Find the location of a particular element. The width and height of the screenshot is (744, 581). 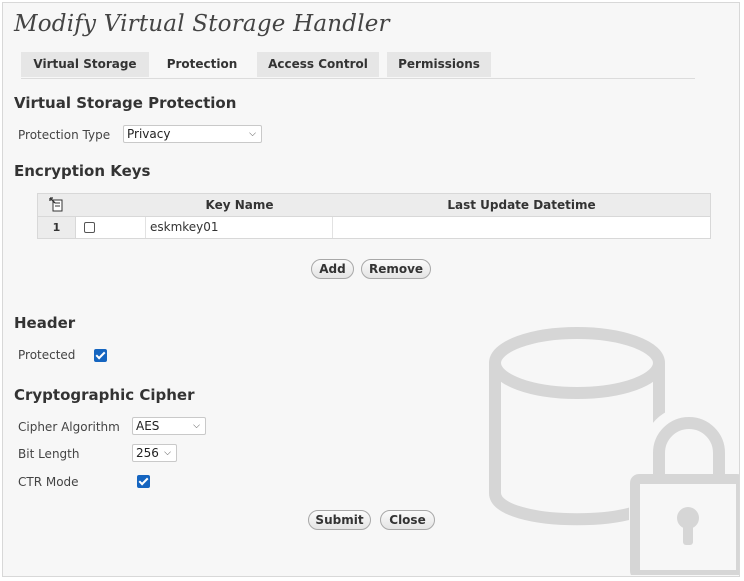

cipher-heading: Cryptographic Cipher is located at coordinates (104, 395).